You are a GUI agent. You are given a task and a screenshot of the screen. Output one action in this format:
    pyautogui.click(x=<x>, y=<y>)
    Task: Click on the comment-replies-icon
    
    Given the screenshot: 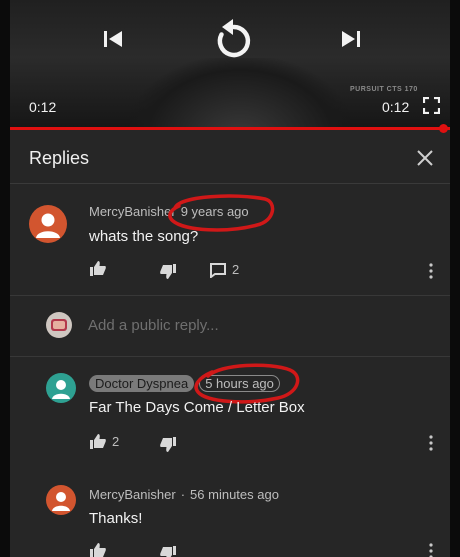 What is the action you would take?
    pyautogui.click(x=218, y=270)
    